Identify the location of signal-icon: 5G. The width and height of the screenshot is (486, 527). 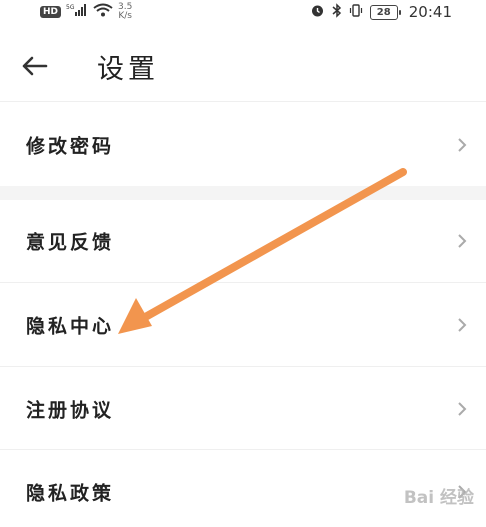
(77, 12).